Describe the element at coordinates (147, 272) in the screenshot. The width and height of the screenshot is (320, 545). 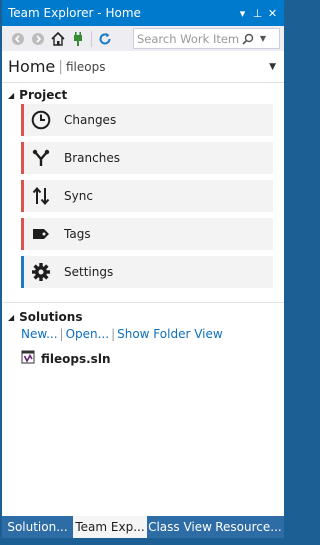
I see `tile-settings: Settings` at that location.